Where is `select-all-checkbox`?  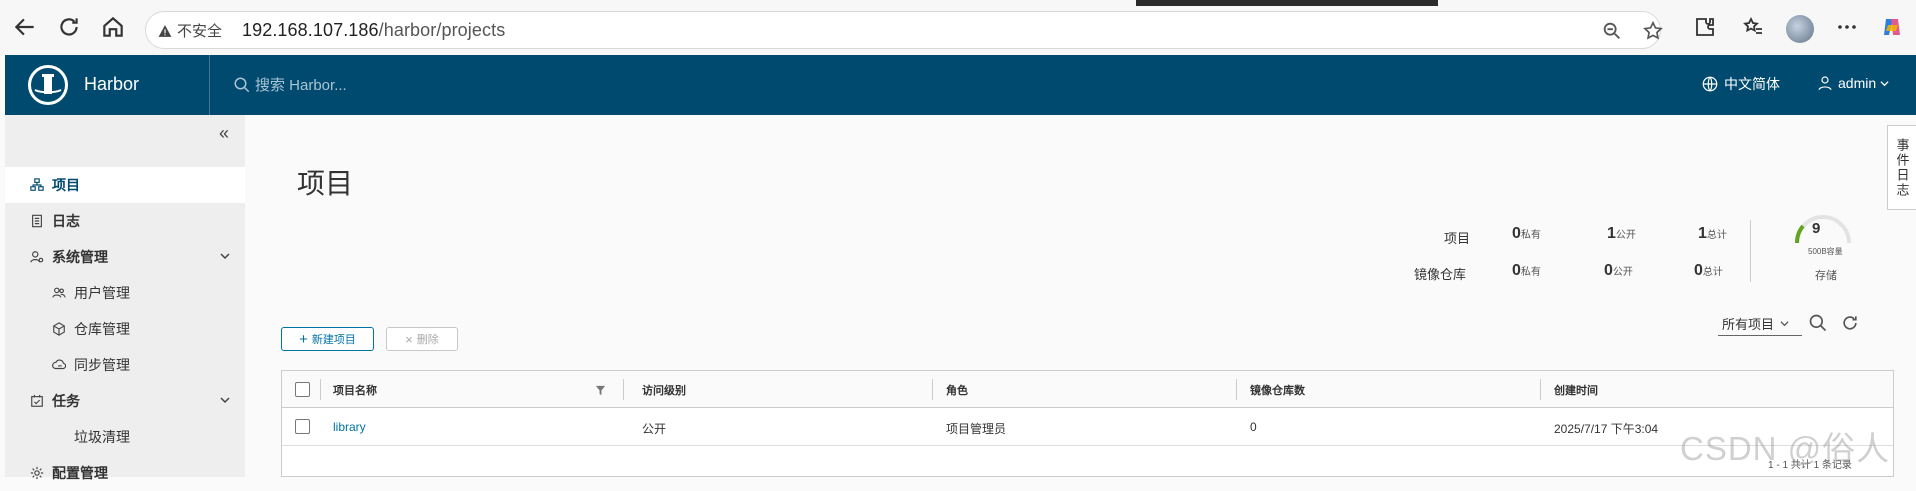
select-all-checkbox is located at coordinates (302, 389).